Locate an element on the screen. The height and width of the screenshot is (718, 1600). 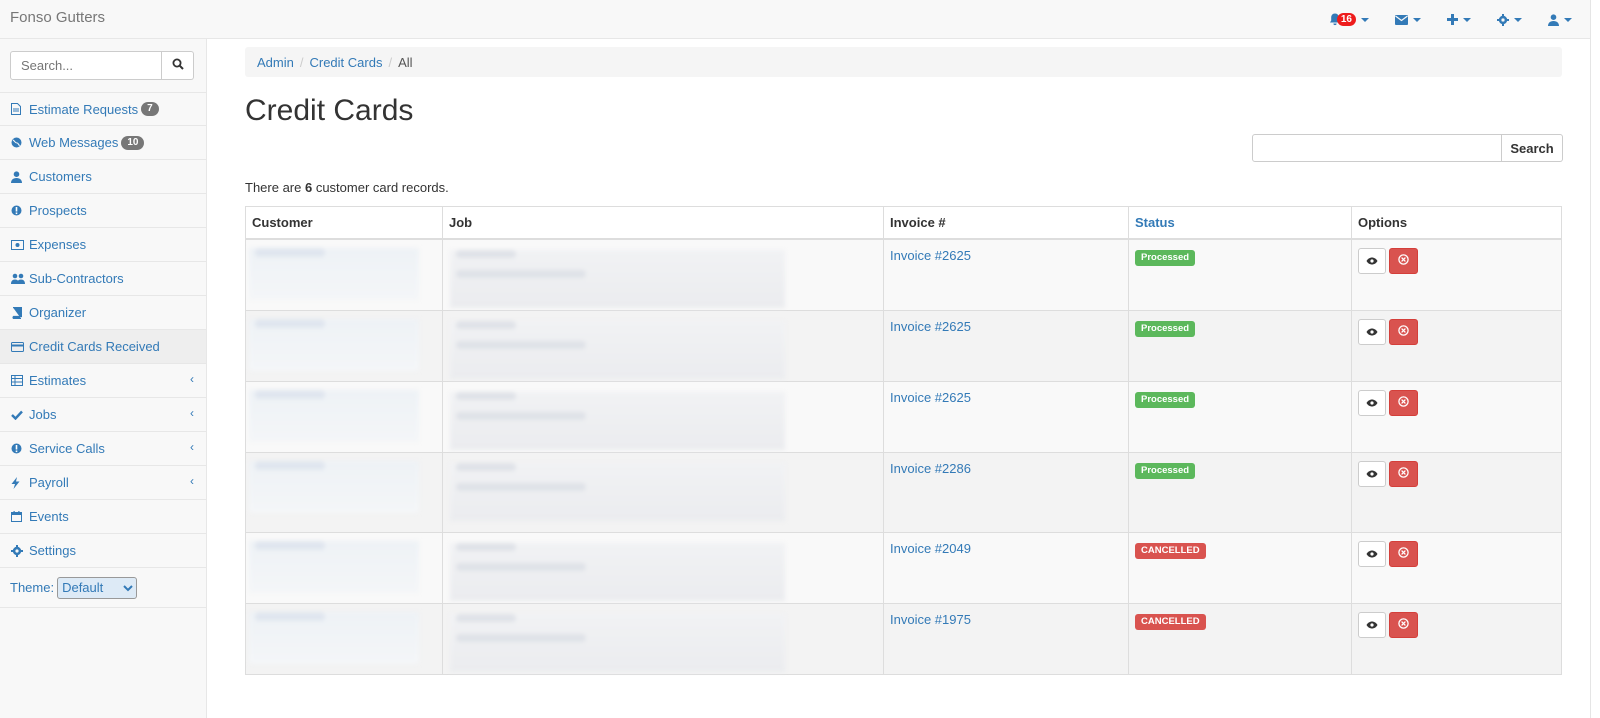
sidebar-item-label: Credit Cards Received is located at coordinates (94, 346).